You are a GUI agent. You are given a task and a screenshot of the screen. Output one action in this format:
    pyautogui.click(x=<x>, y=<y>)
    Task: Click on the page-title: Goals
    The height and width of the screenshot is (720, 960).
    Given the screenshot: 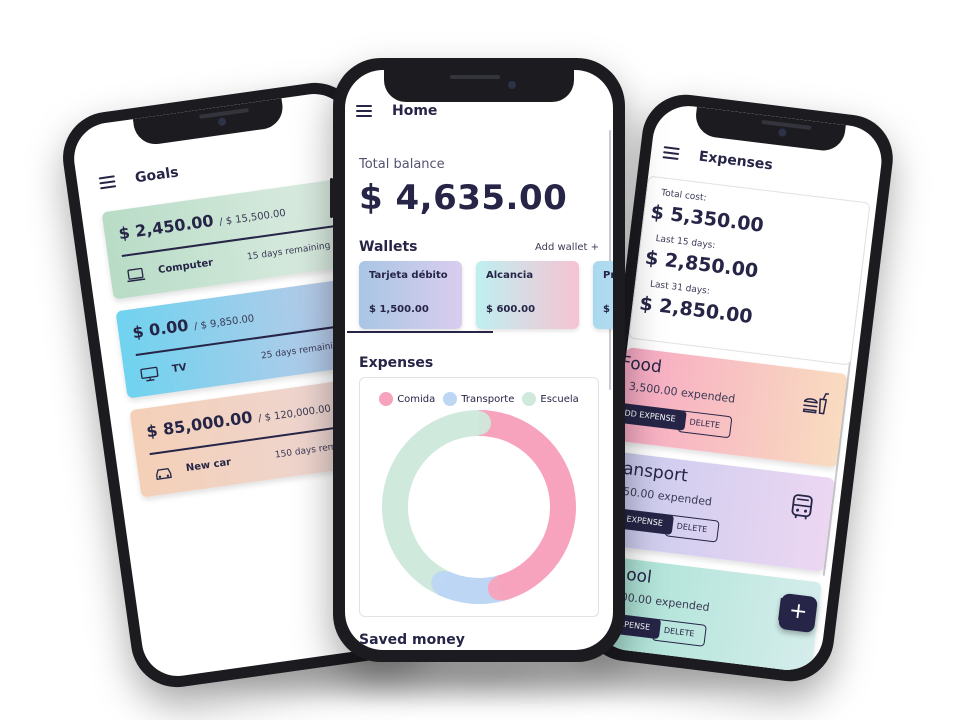 What is the action you would take?
    pyautogui.click(x=157, y=175)
    